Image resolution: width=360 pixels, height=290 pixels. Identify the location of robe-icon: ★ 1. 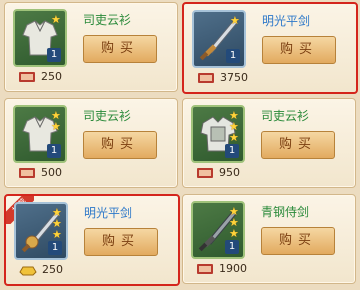
(40, 38).